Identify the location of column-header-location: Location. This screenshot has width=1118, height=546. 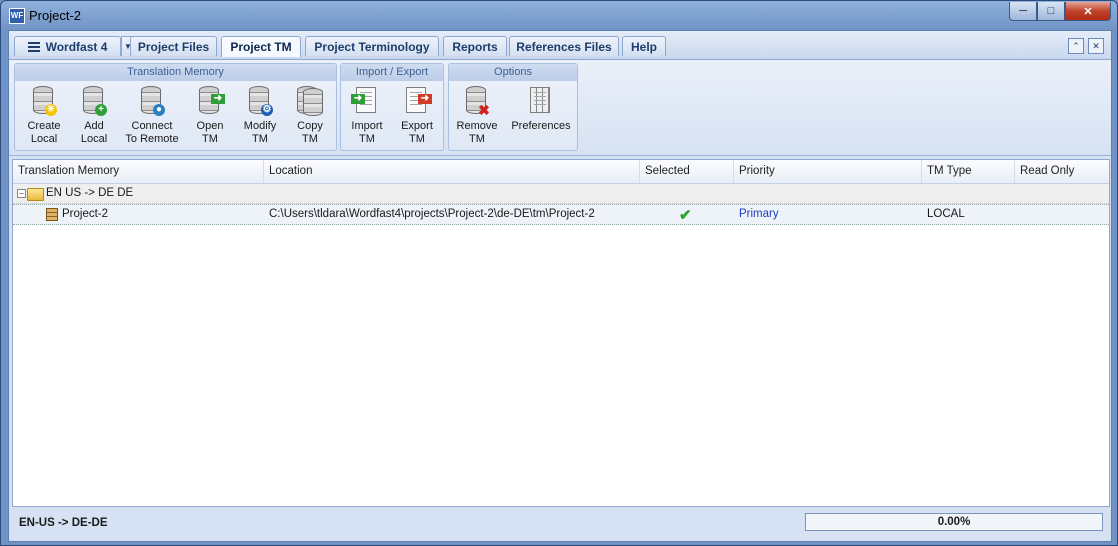
(452, 171).